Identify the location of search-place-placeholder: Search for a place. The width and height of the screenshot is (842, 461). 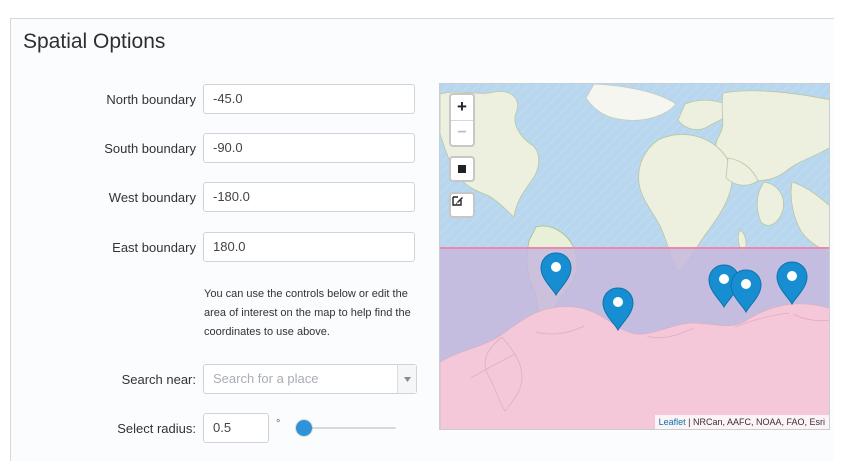
(266, 378).